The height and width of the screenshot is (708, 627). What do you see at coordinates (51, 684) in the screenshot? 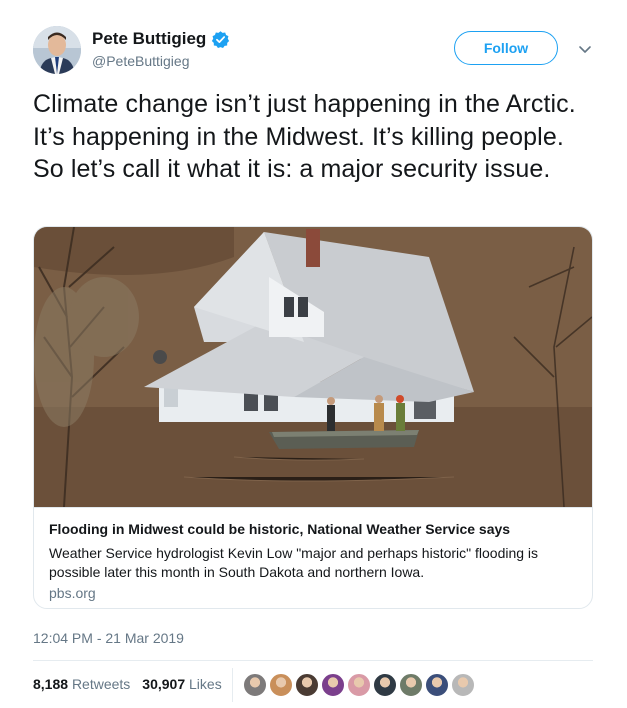
I see `retweets-count: 8,188` at bounding box center [51, 684].